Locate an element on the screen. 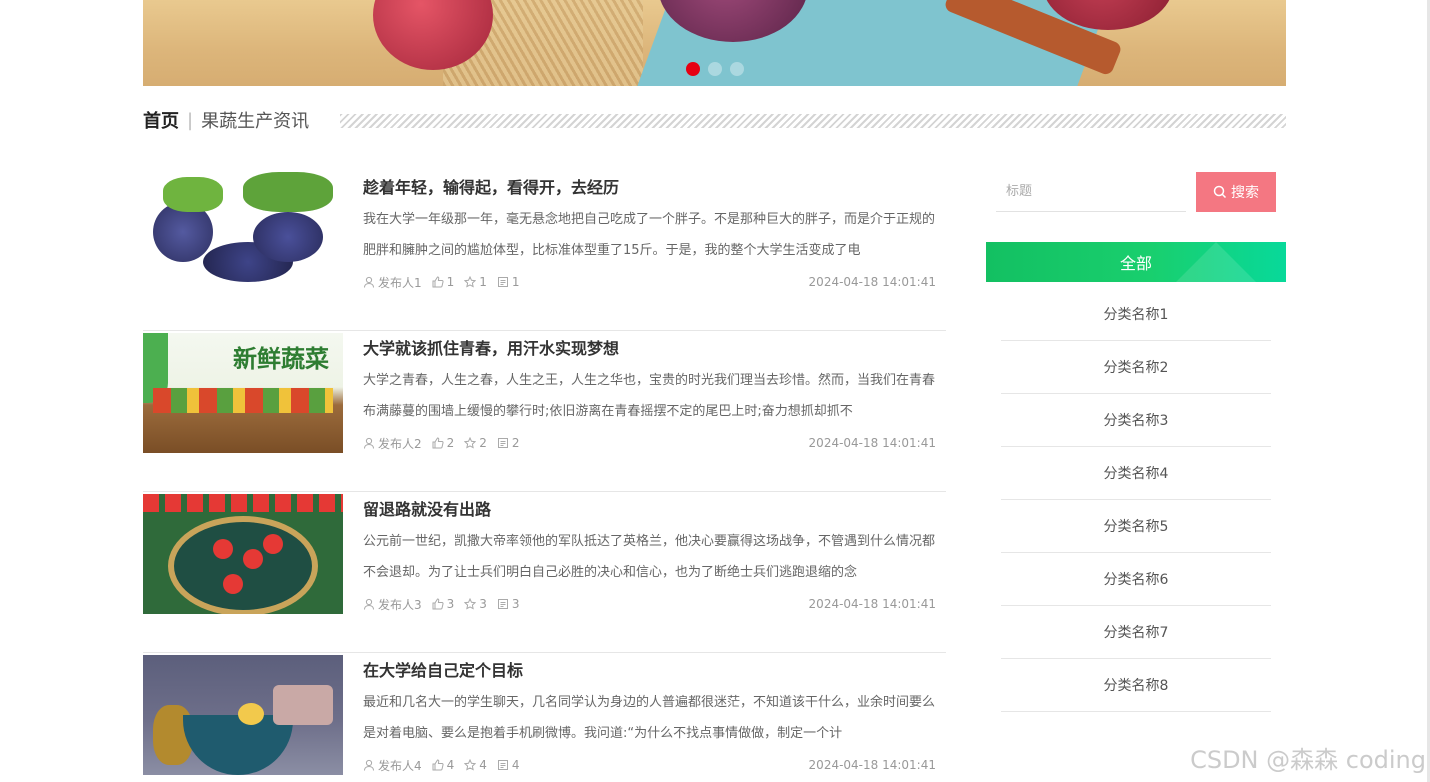 This screenshot has height=782, width=1430. header-ray-decoration is located at coordinates (1216, 262).